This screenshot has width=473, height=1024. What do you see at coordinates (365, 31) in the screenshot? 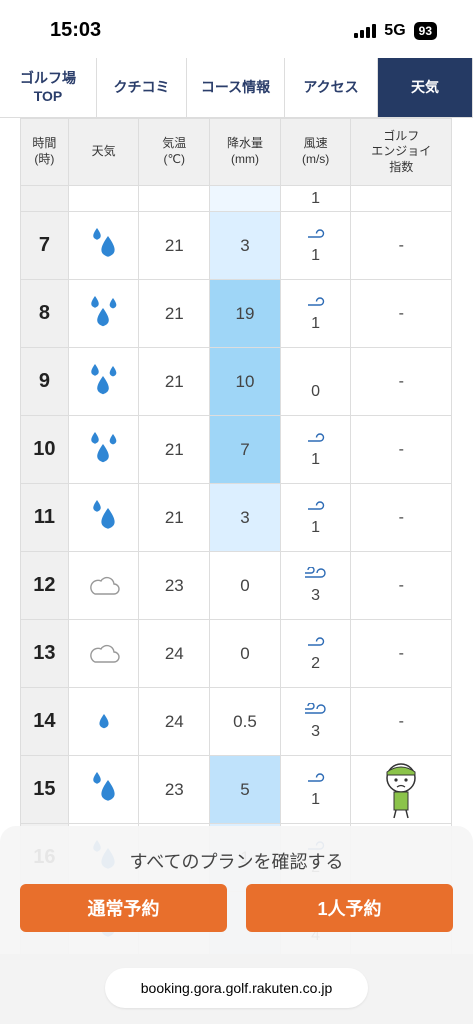
I see `signal-icon` at bounding box center [365, 31].